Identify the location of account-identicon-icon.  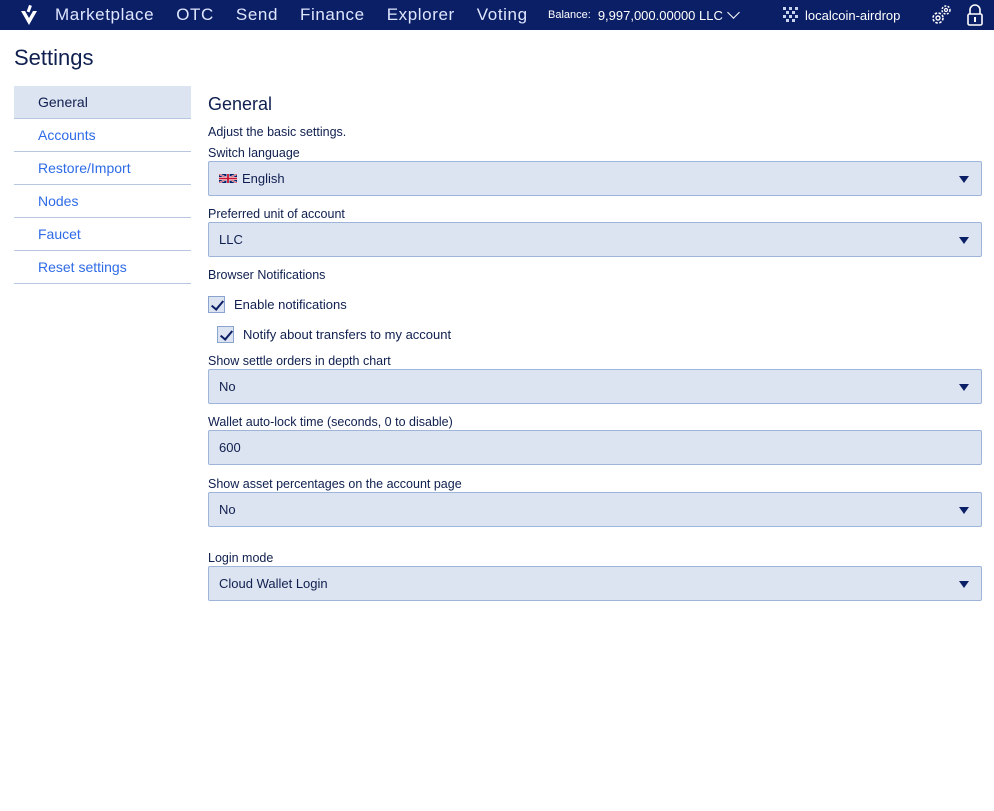
(790, 14).